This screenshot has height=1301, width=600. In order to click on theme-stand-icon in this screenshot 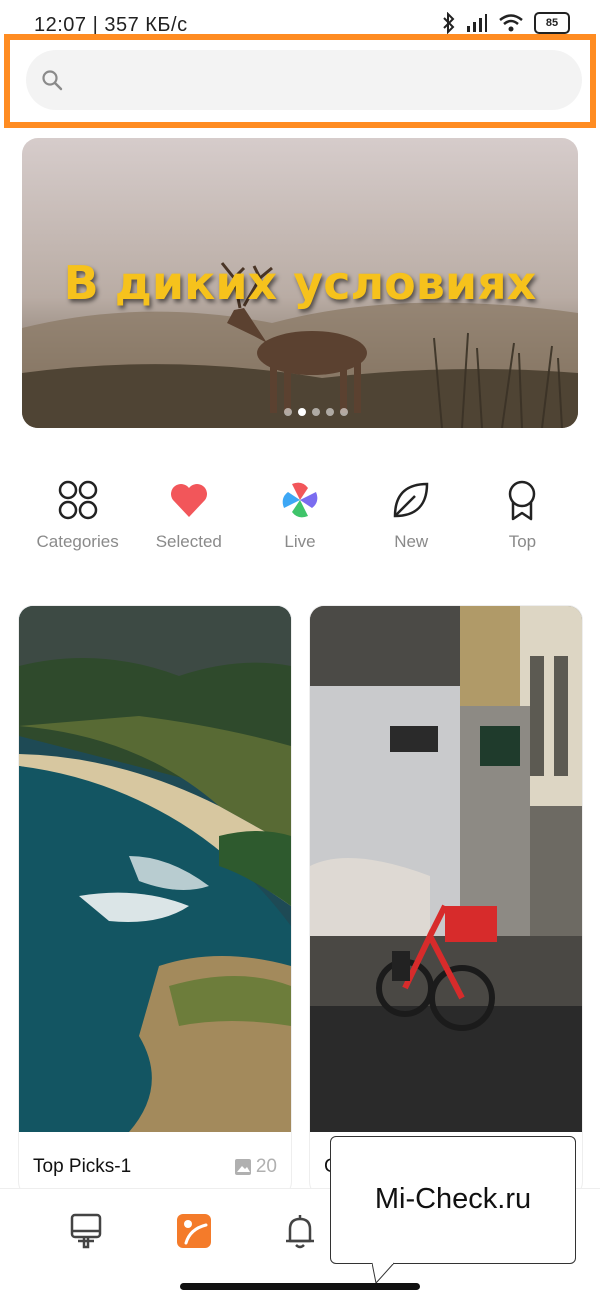, I will do `click(86, 1231)`.